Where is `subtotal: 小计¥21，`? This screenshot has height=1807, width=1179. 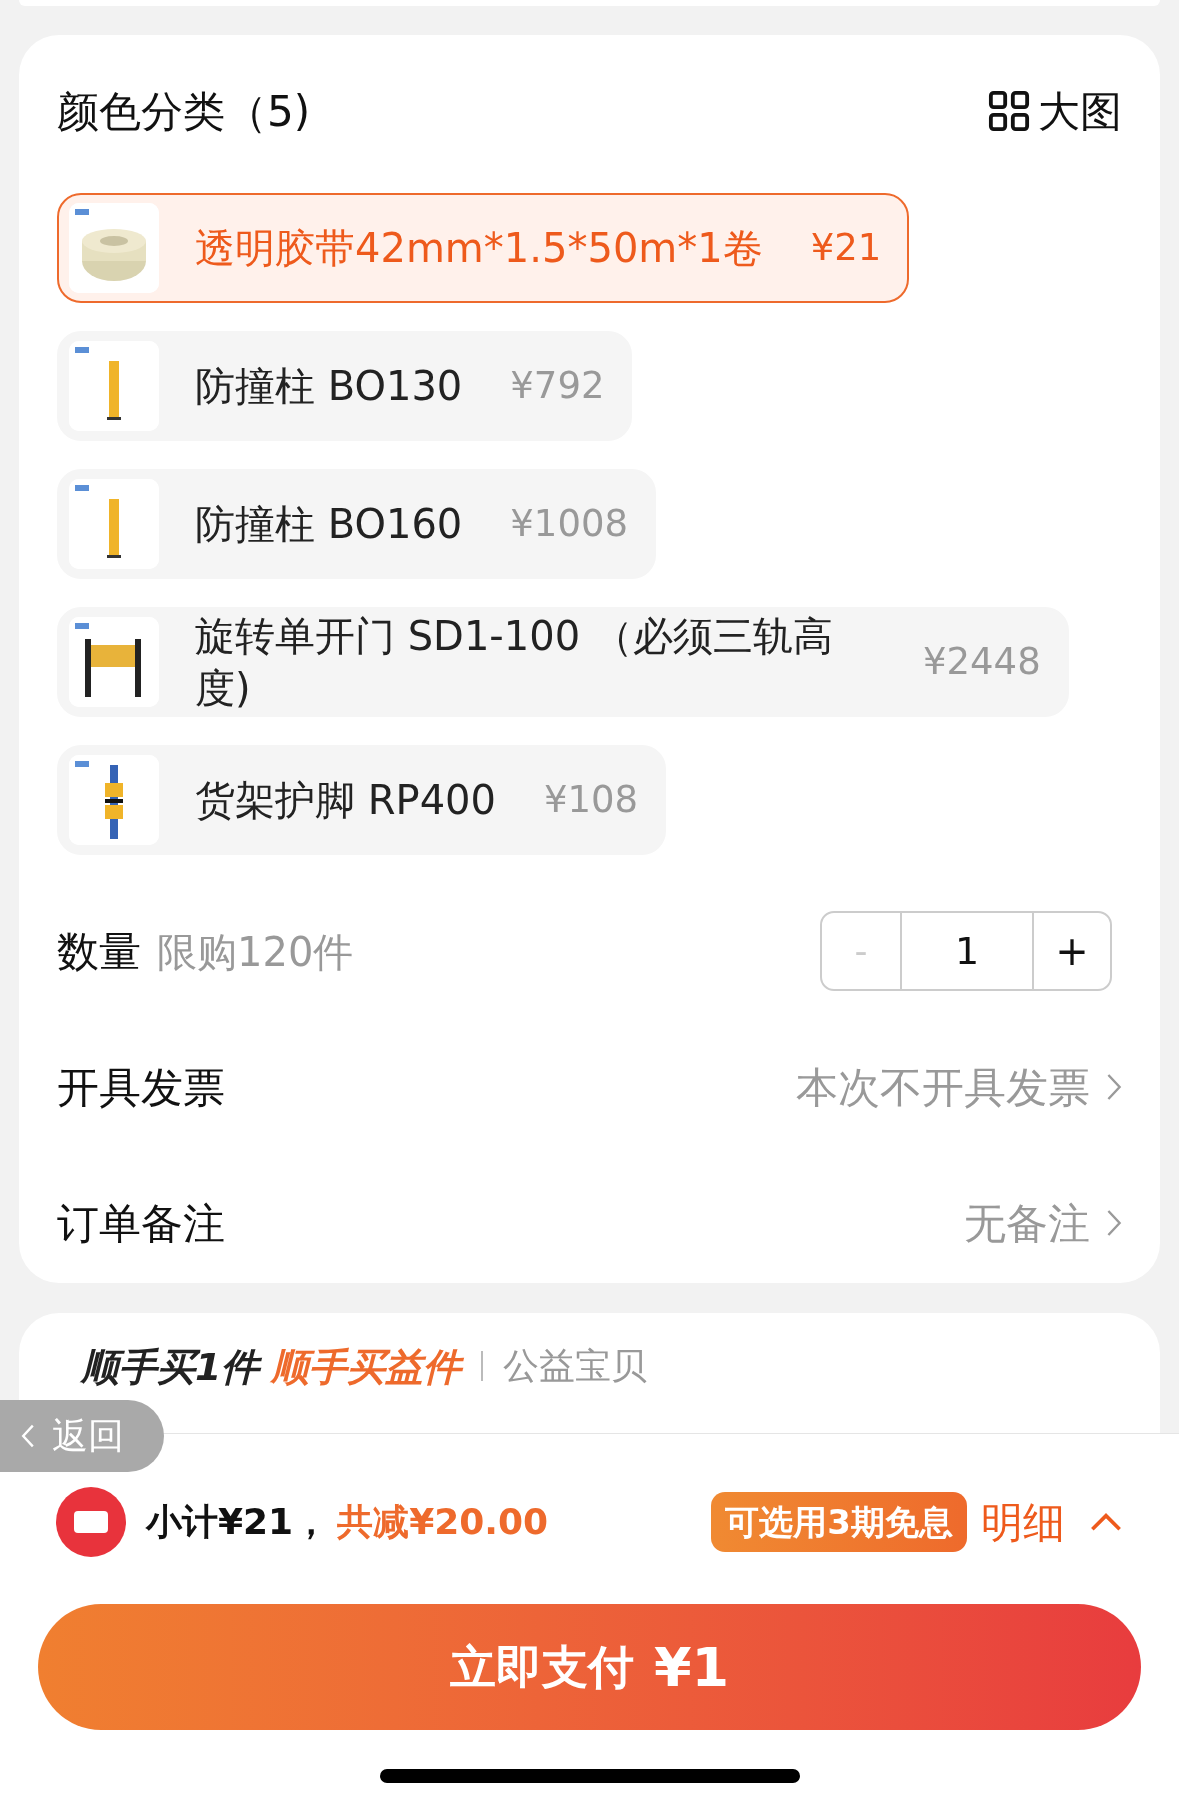
subtotal: 小计¥21， is located at coordinates (238, 1522).